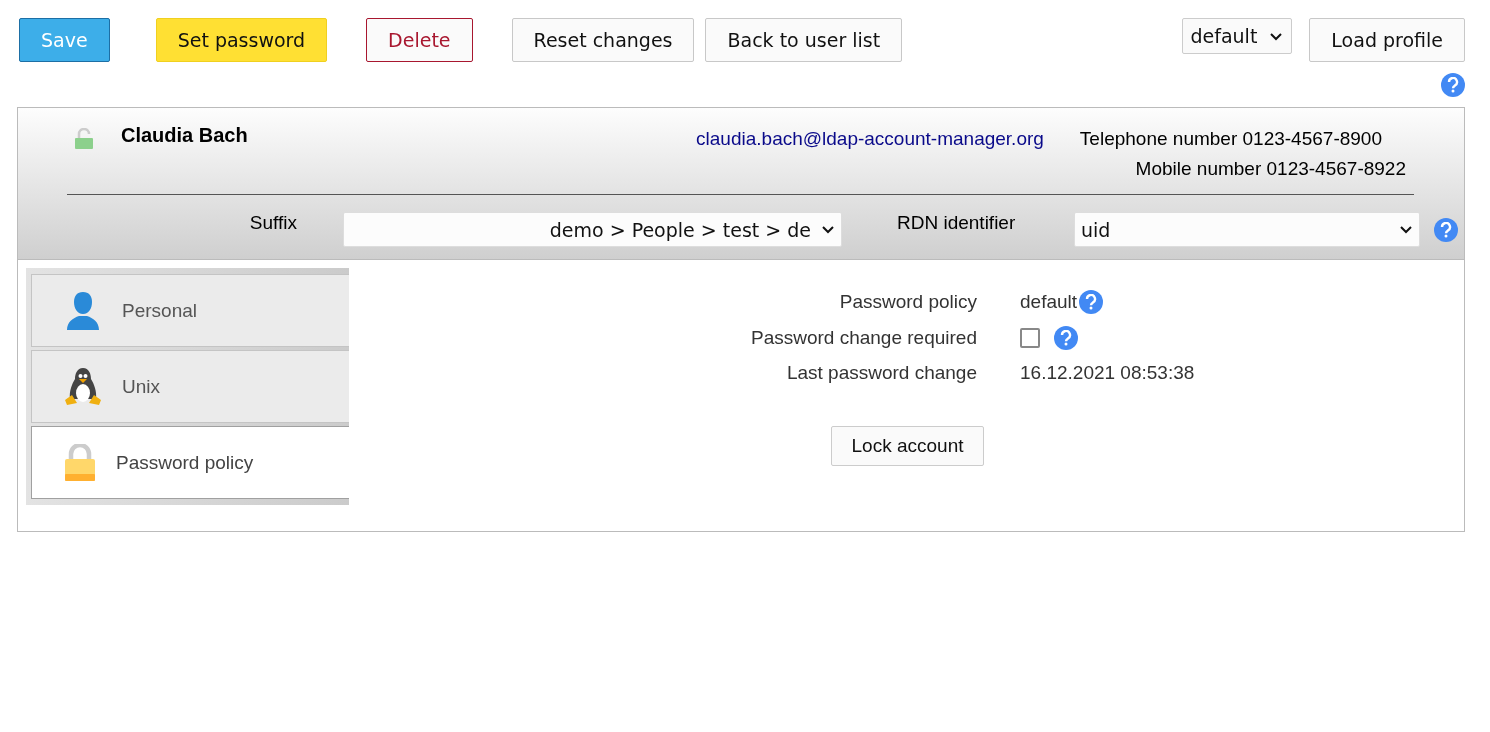 This screenshot has height=732, width=1490. I want to click on penguin-icon, so click(83, 386).